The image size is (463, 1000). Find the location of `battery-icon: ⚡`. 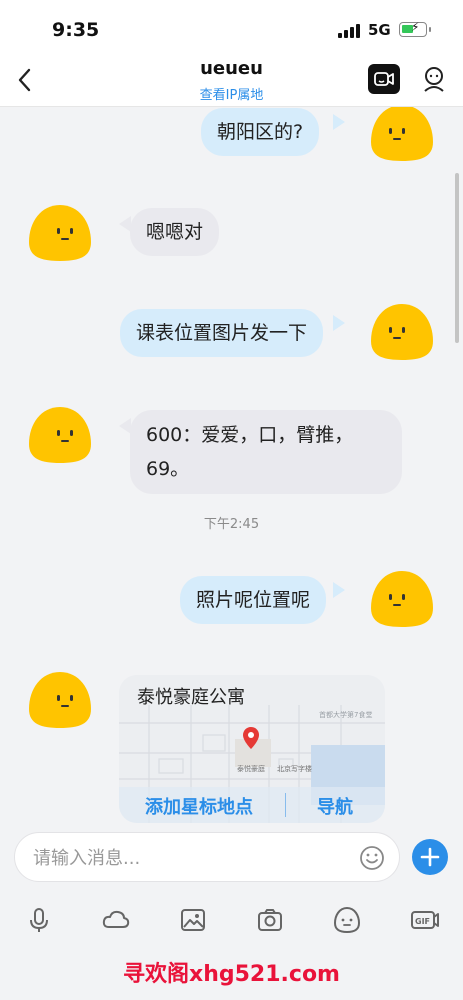

battery-icon: ⚡ is located at coordinates (415, 28).